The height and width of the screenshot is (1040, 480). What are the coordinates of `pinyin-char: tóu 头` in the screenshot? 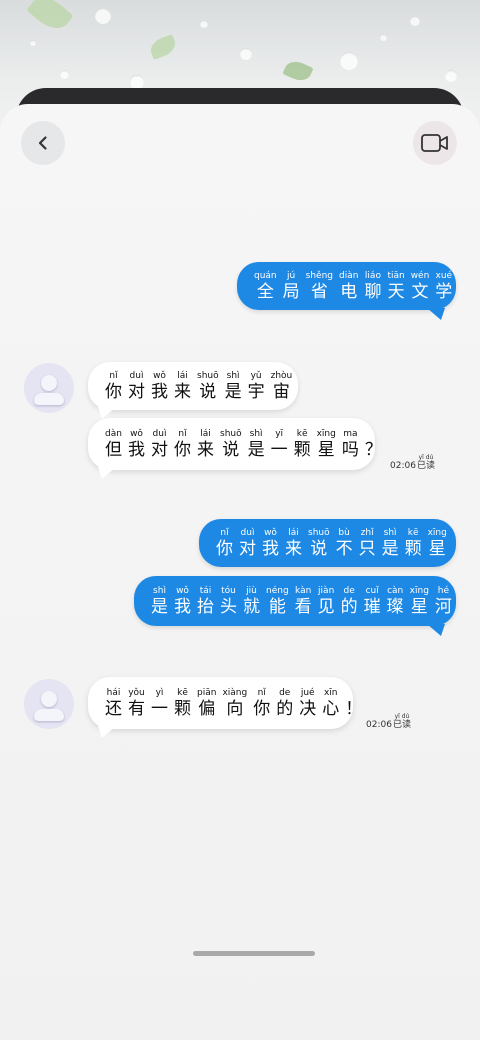 It's located at (228, 601).